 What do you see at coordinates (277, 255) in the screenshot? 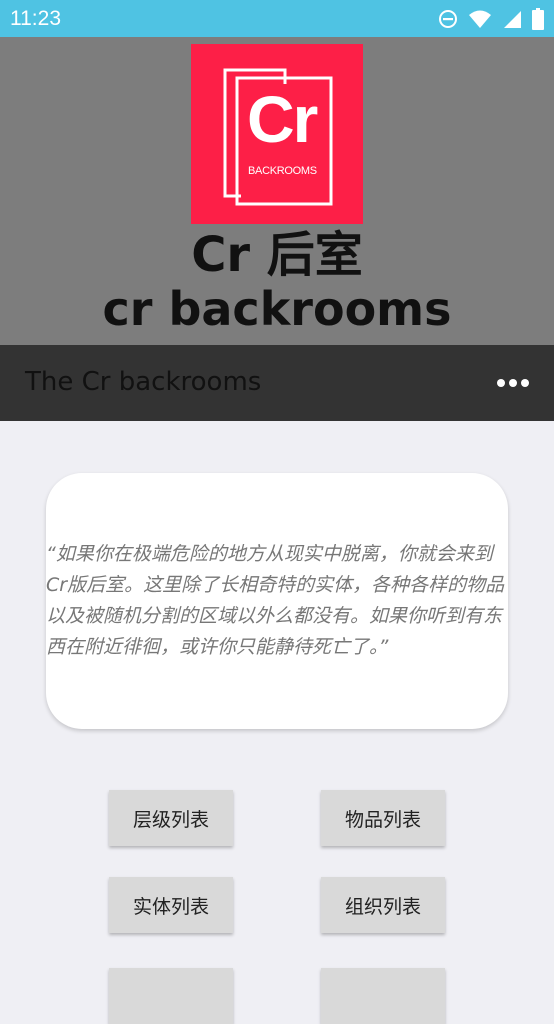
I see `banner-title-cn: Cr 后室` at bounding box center [277, 255].